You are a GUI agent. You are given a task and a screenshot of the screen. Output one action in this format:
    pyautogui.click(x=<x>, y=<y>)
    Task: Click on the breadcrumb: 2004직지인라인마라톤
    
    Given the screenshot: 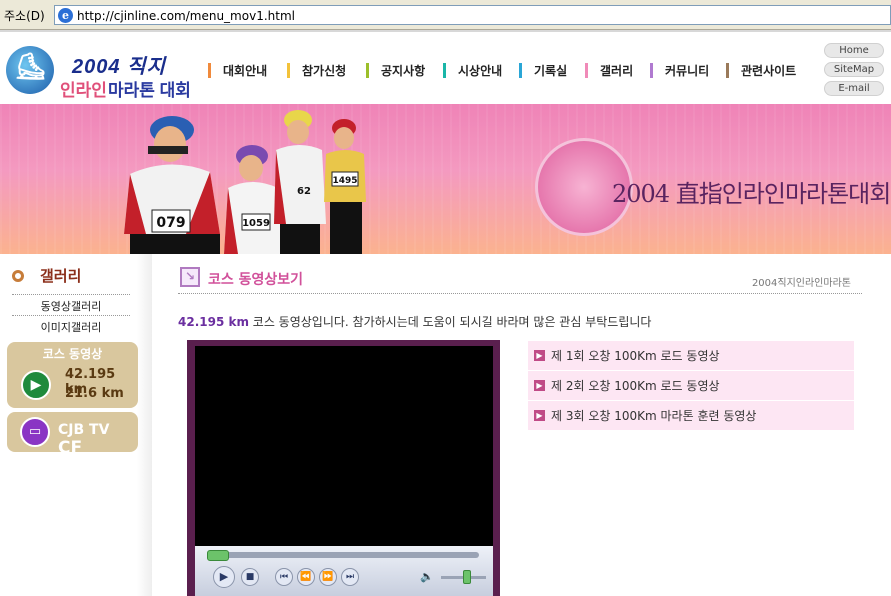 What is the action you would take?
    pyautogui.click(x=801, y=283)
    